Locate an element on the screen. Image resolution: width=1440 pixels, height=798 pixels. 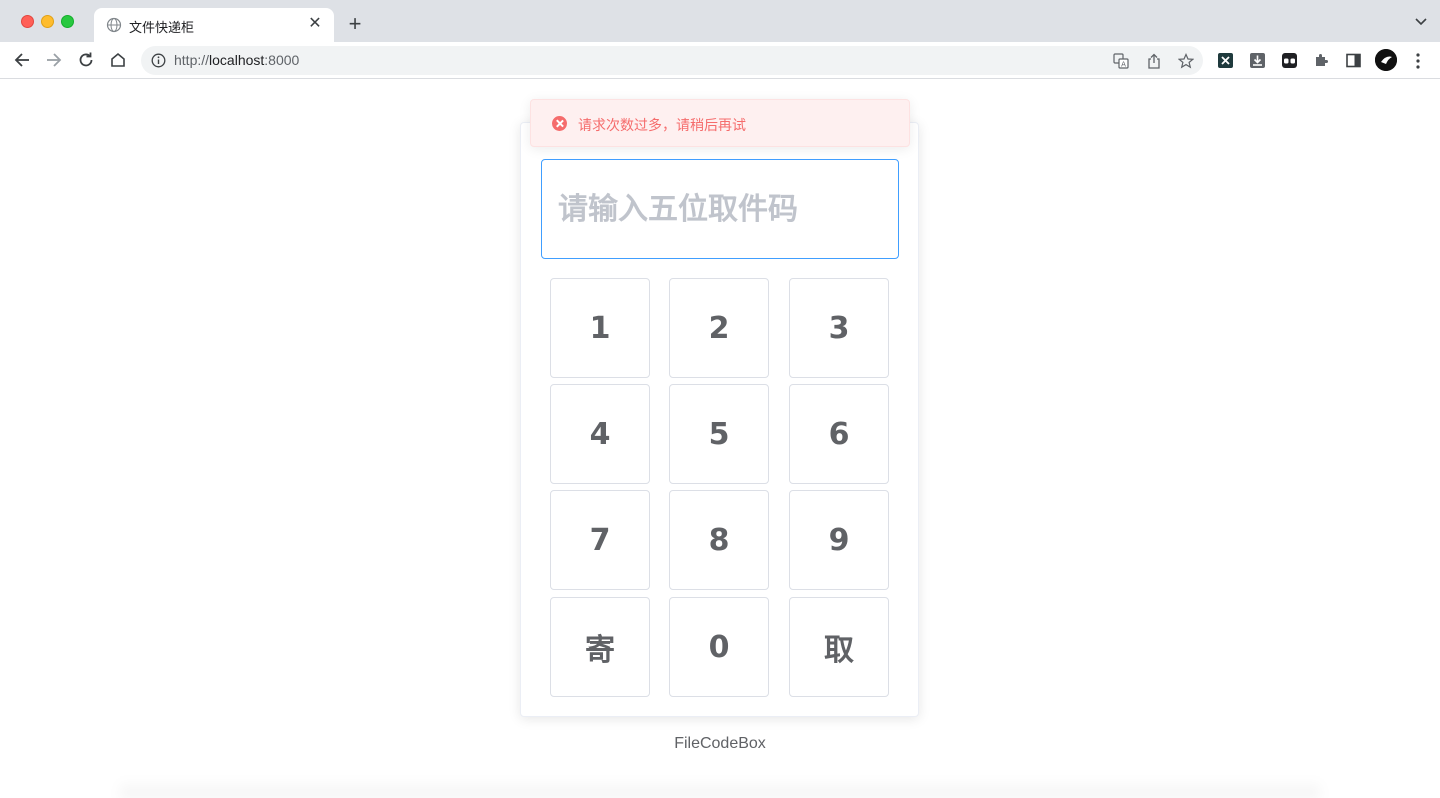
address-bar: http://localhost:8000 A is located at coordinates (672, 60).